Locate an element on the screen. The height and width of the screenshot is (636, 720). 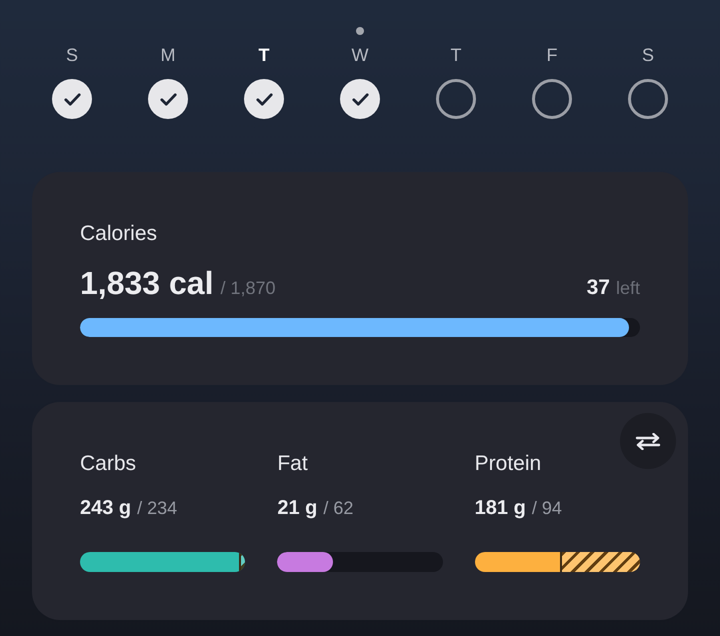
remaining-label: left is located at coordinates (628, 288).